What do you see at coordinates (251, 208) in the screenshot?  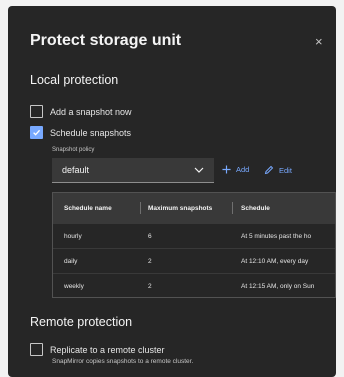 I see `column-header-schedule: Schedule` at bounding box center [251, 208].